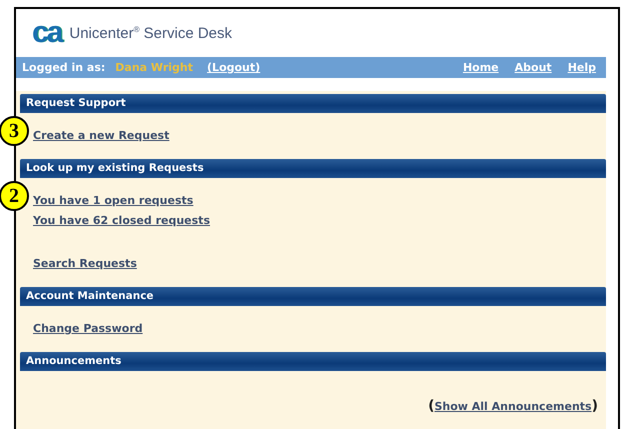 The height and width of the screenshot is (429, 621). Describe the element at coordinates (47, 33) in the screenshot. I see `logo: ca` at that location.